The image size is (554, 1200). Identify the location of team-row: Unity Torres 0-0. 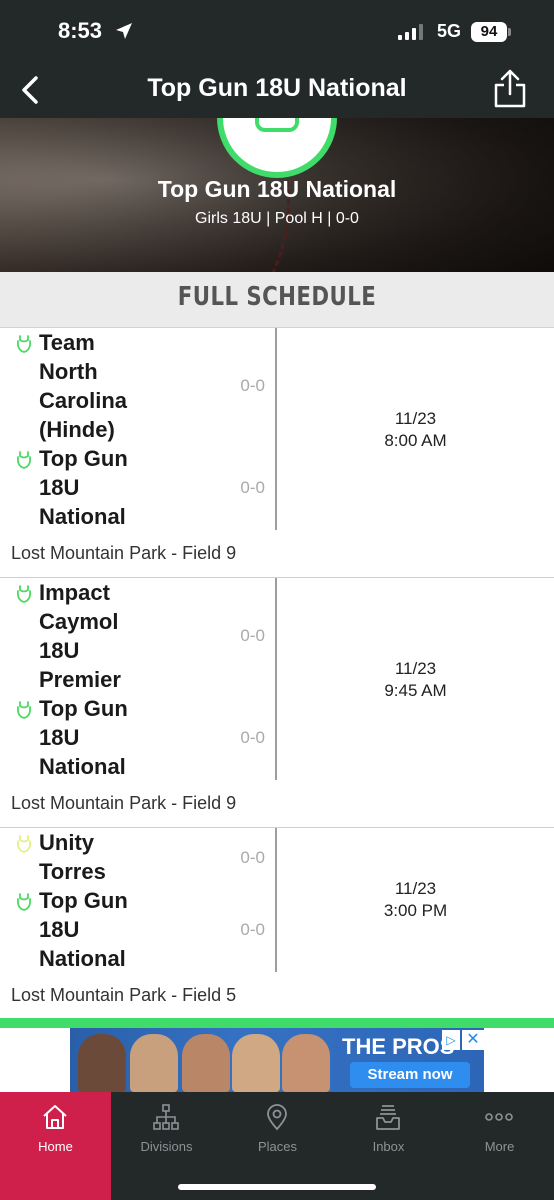
(137, 857).